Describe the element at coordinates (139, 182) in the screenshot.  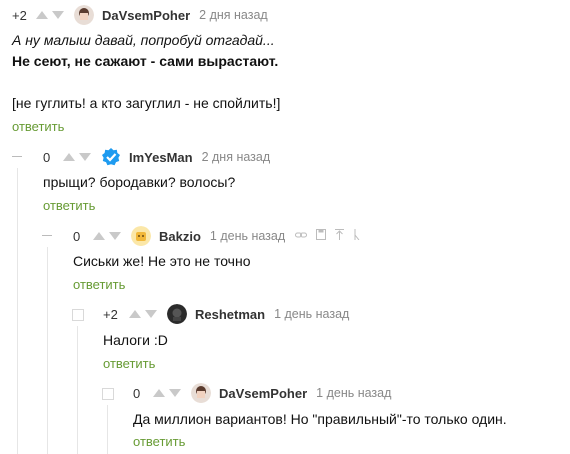
I see `comment-text: прыщи? бородавки? волосы?` at that location.